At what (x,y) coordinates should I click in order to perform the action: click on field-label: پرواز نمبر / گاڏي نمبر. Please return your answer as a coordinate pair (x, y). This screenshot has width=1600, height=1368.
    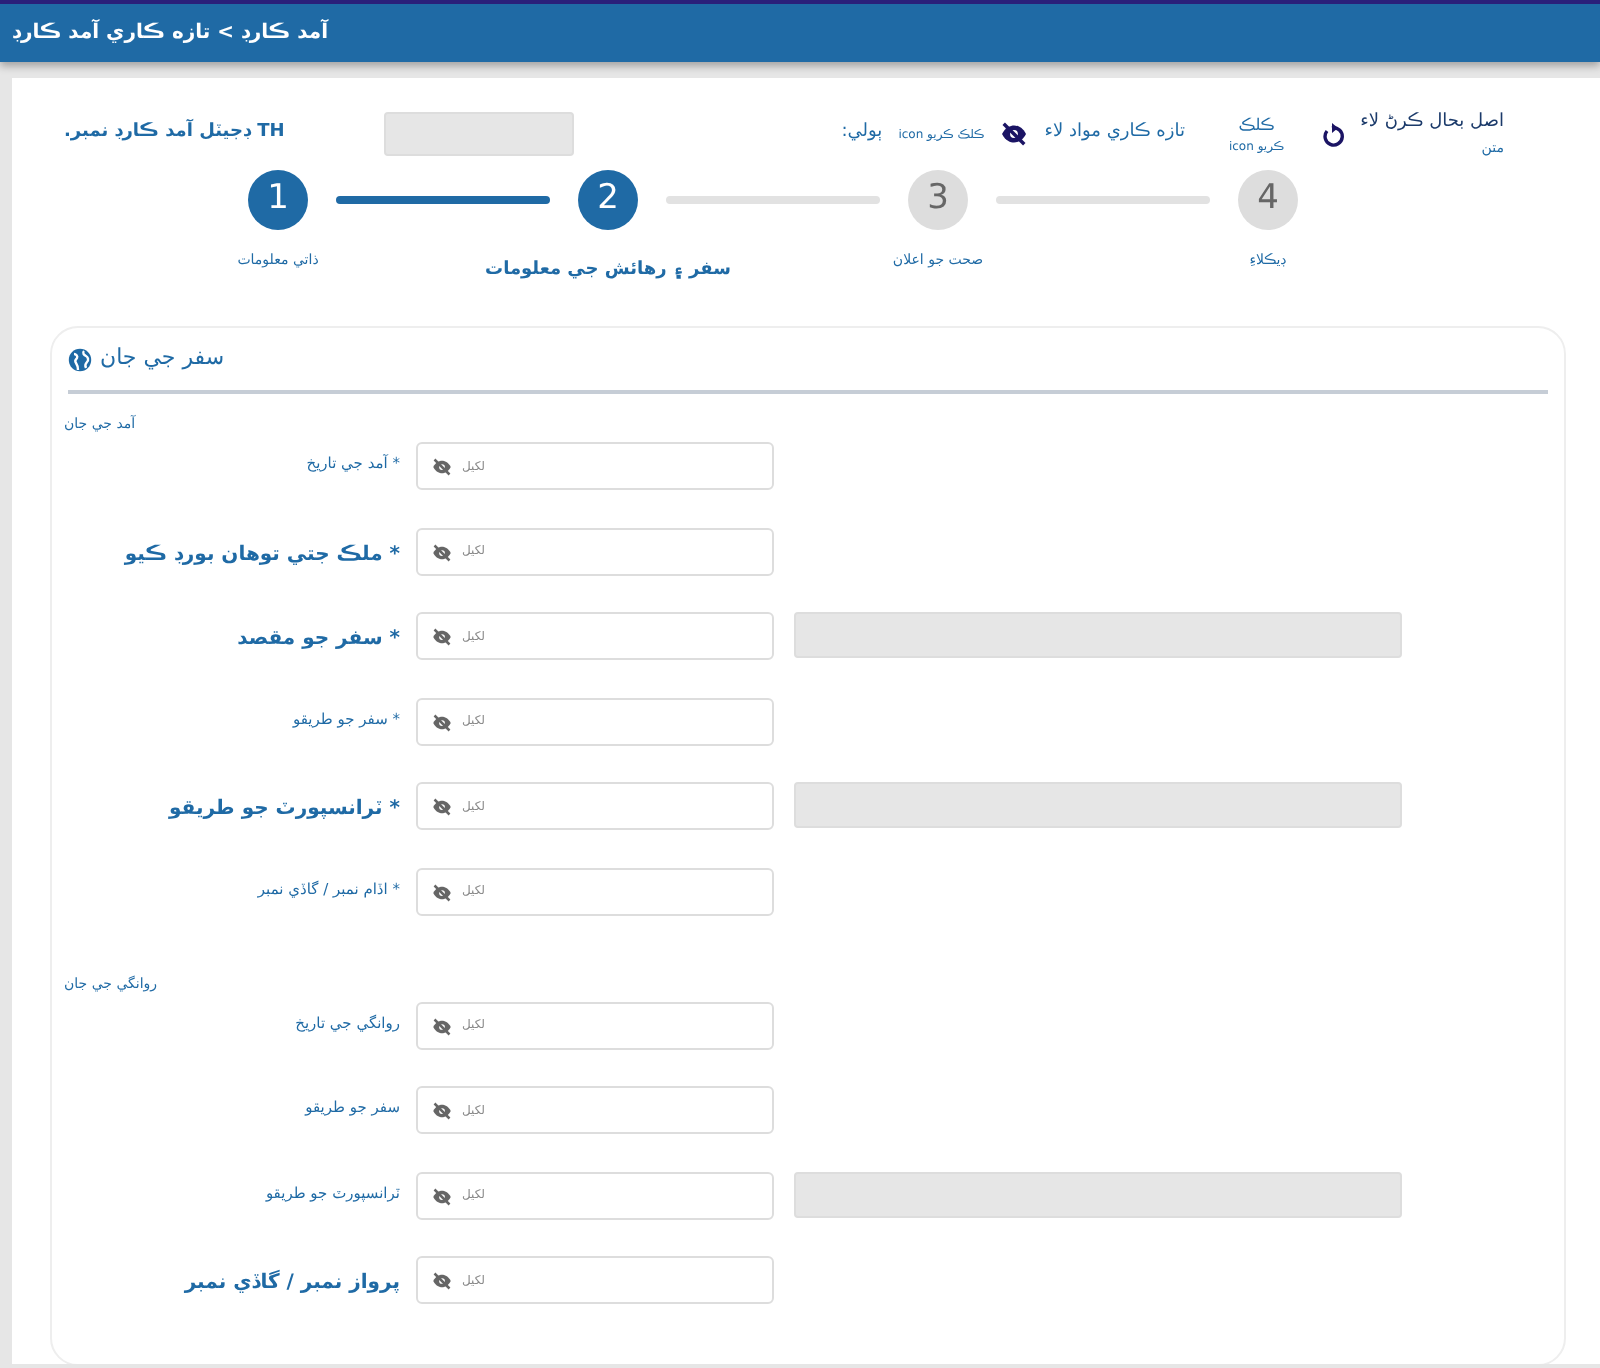
    Looking at the image, I should click on (292, 1283).